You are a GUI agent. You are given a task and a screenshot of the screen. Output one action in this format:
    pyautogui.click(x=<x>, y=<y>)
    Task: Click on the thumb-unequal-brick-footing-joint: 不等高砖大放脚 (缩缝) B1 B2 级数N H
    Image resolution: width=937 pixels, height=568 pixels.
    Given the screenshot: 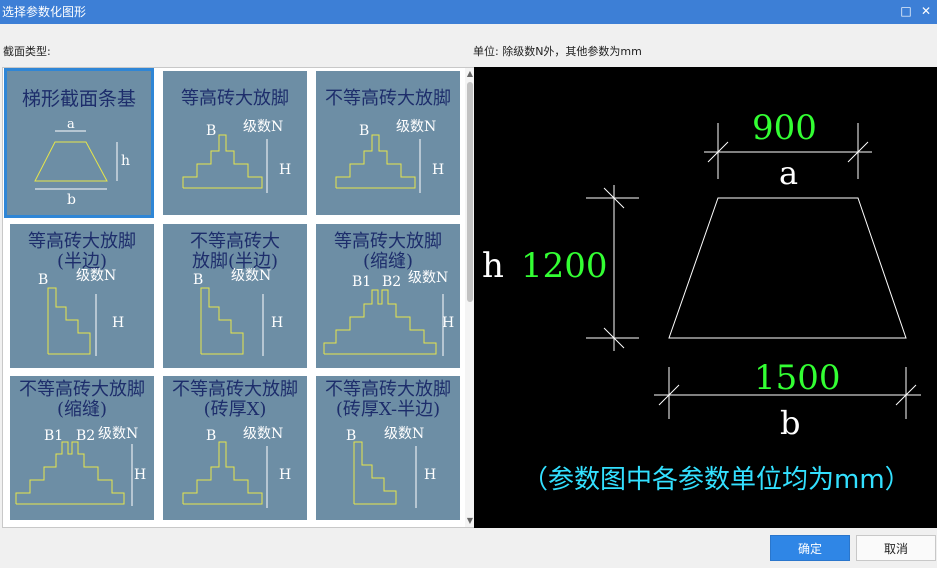 What is the action you would take?
    pyautogui.click(x=82, y=448)
    